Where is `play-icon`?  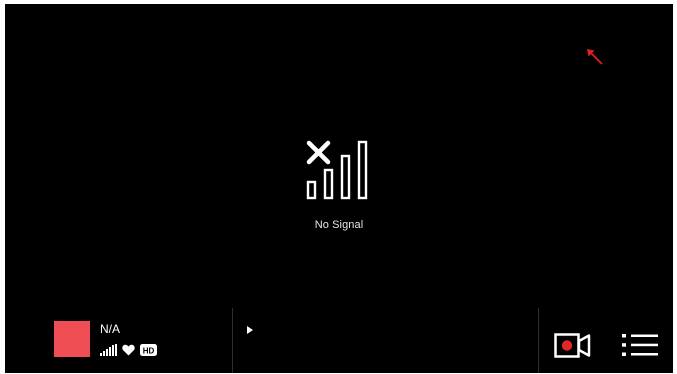
play-icon is located at coordinates (250, 330).